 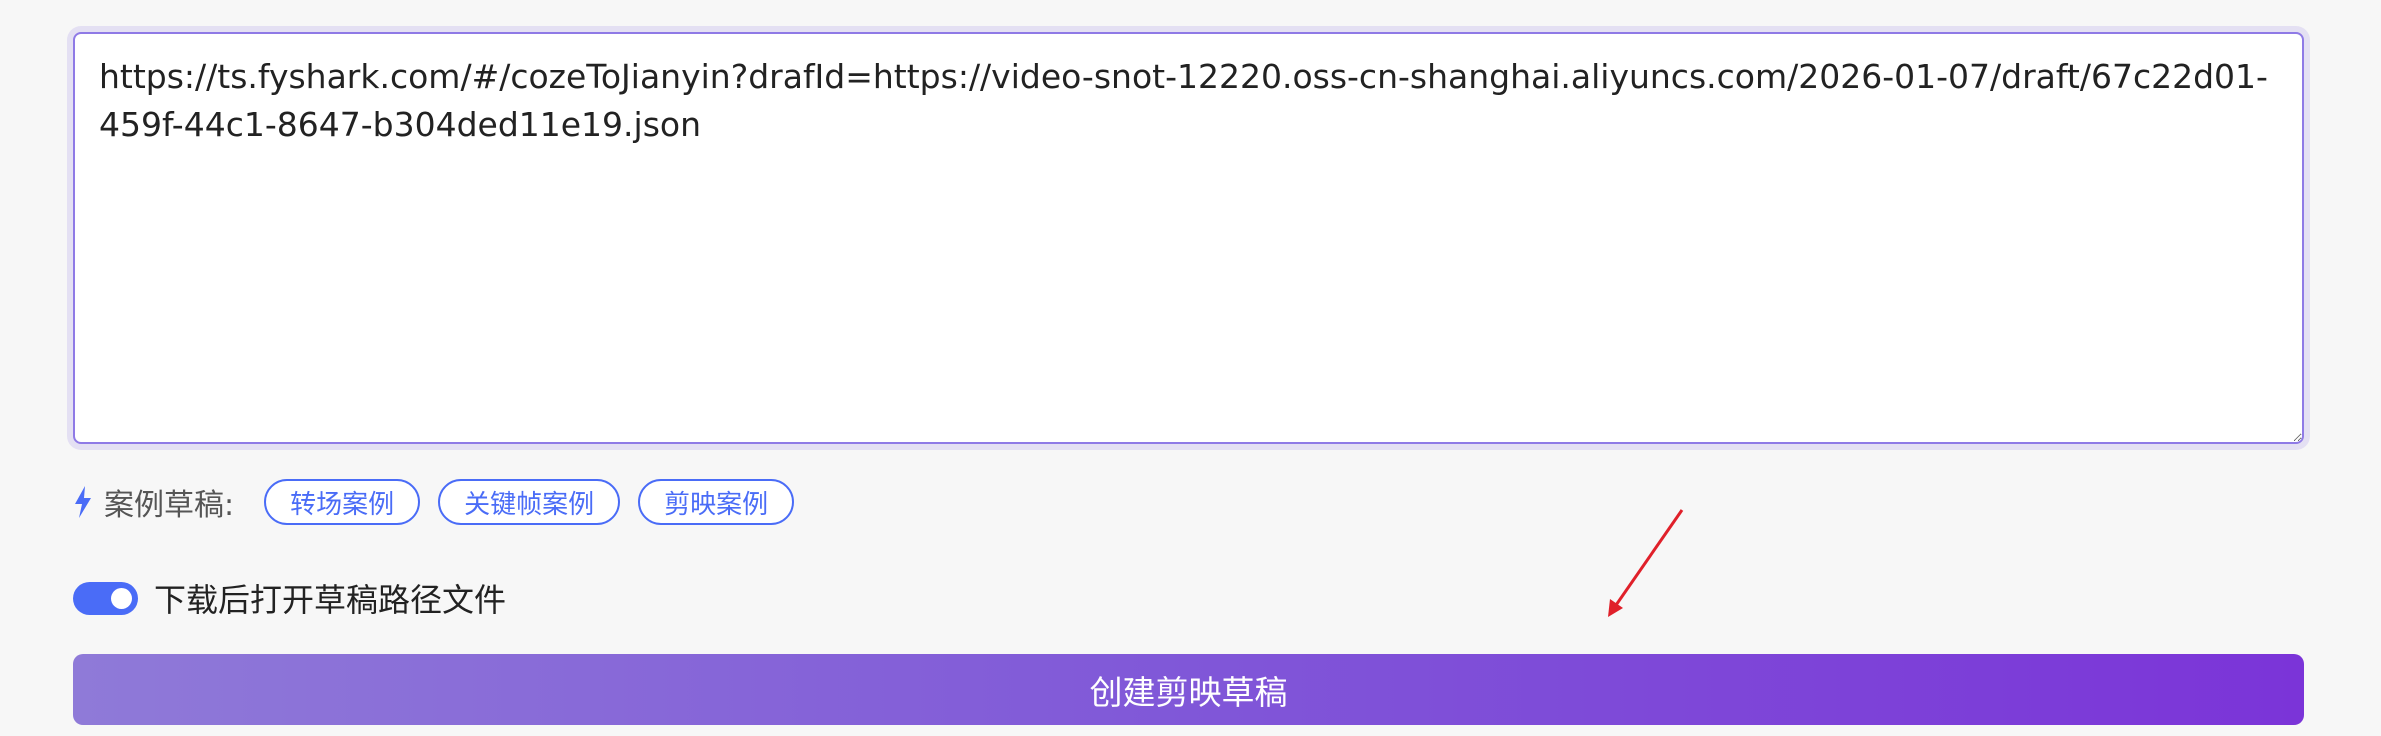 I want to click on example-tag-transition: 转场案例, so click(x=342, y=502).